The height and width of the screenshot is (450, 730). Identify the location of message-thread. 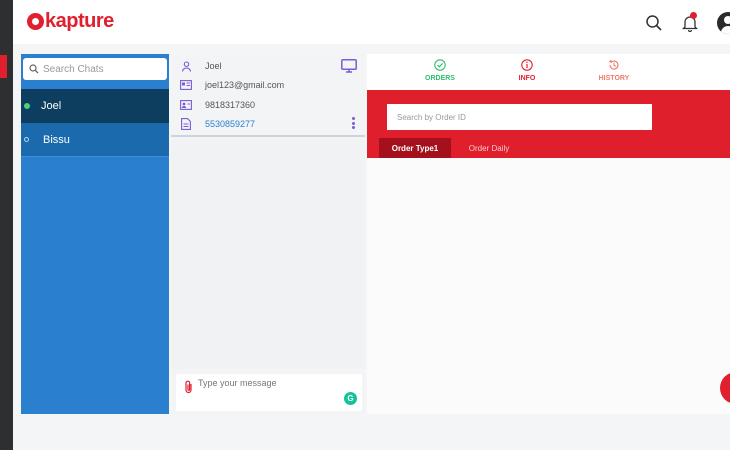
(268, 254).